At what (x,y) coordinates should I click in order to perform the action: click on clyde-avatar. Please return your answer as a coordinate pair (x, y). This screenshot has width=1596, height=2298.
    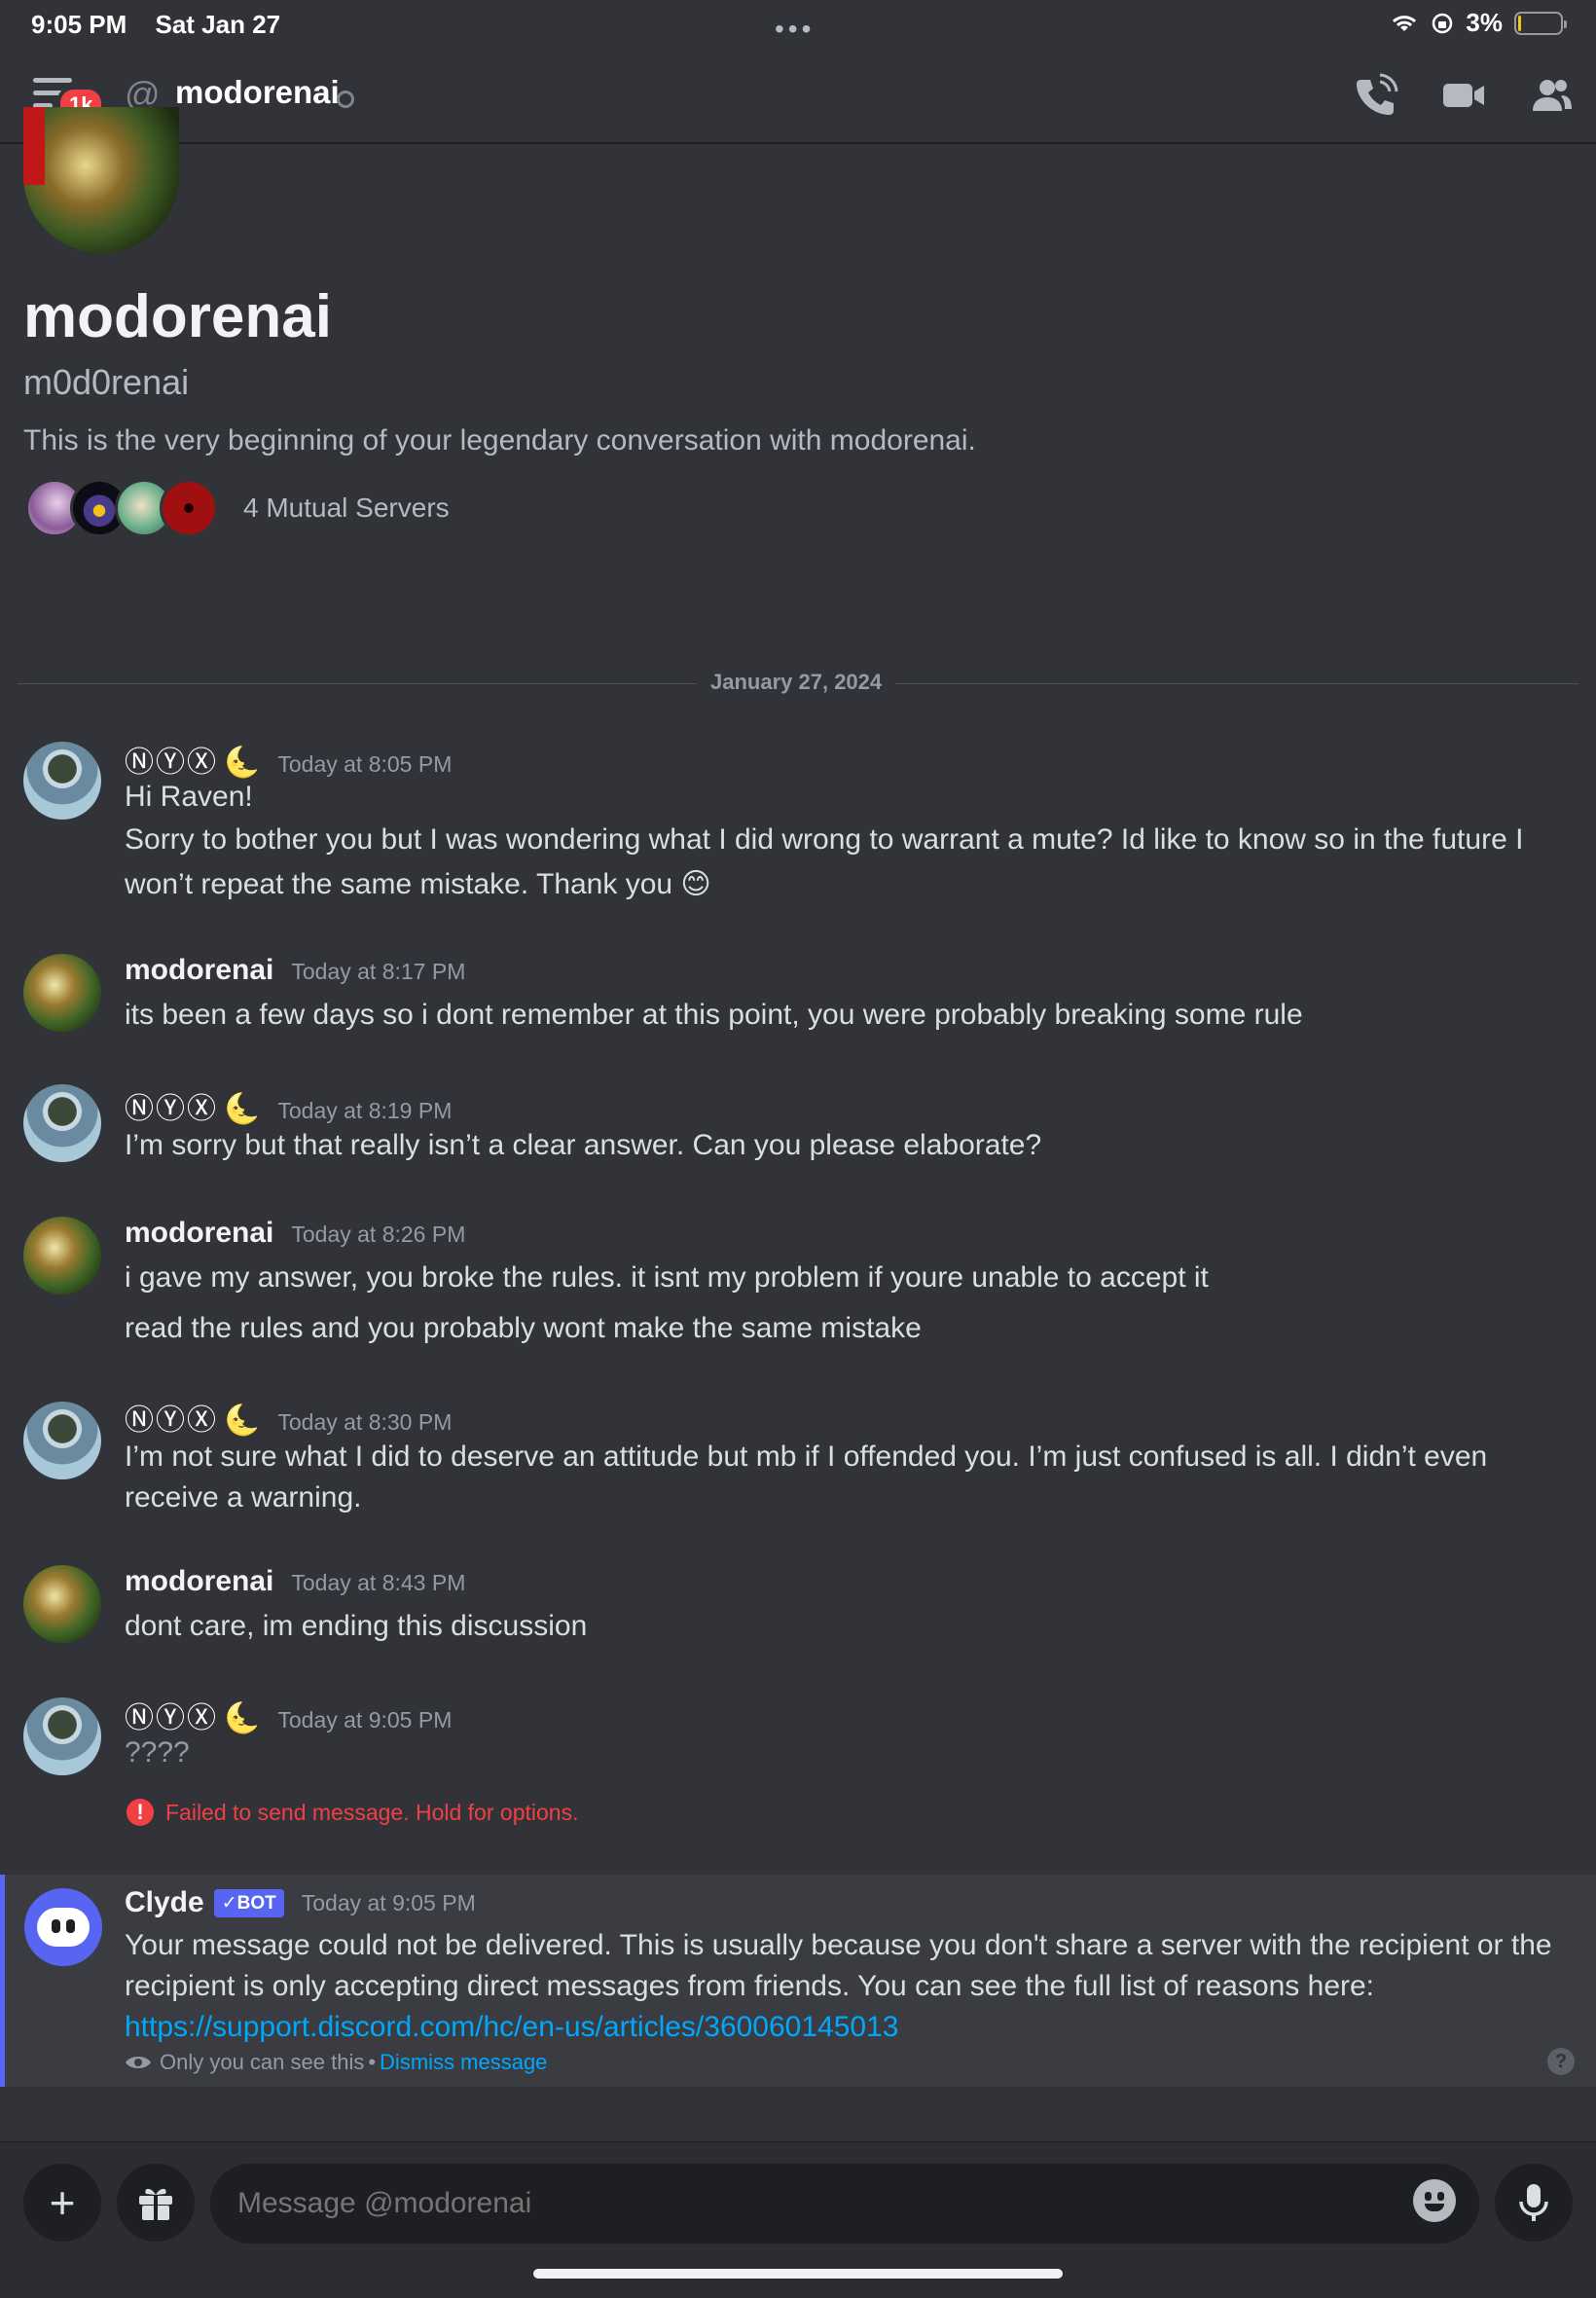
    Looking at the image, I should click on (63, 1927).